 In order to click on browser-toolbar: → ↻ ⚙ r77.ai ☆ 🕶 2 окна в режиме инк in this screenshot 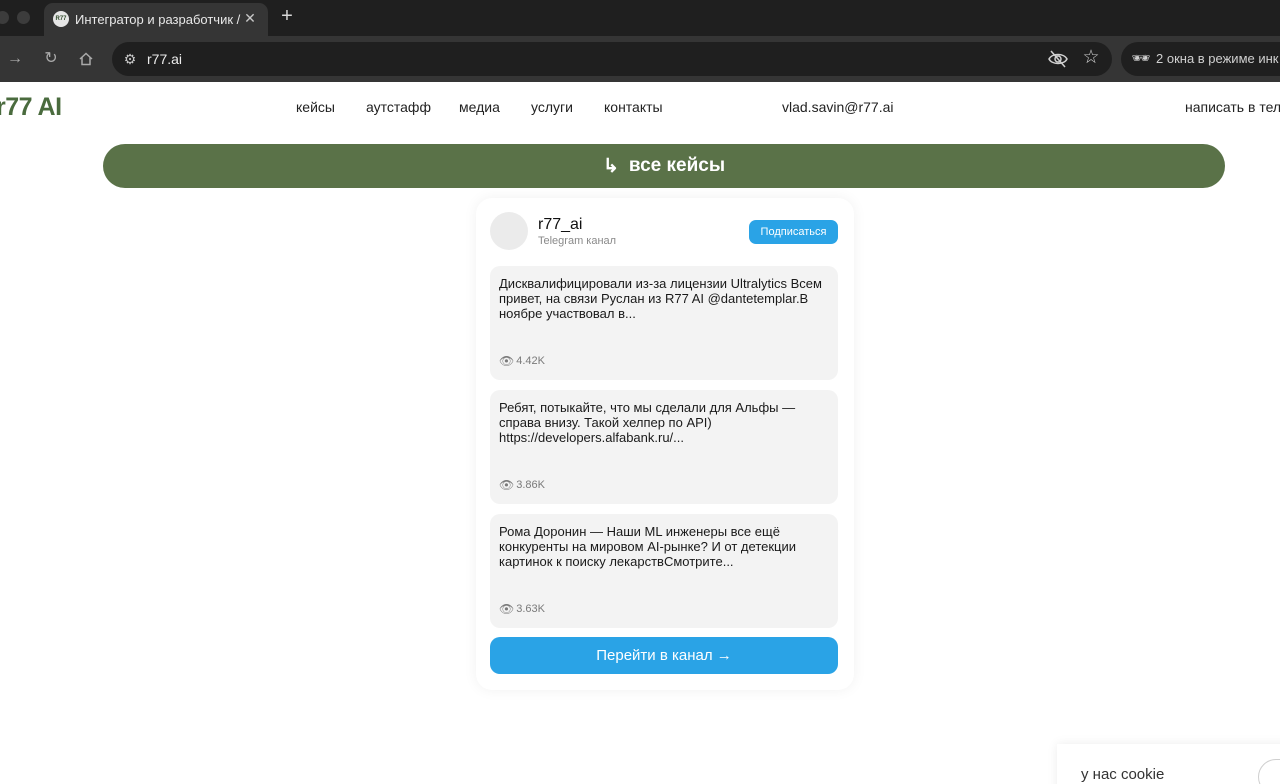, I will do `click(640, 59)`.